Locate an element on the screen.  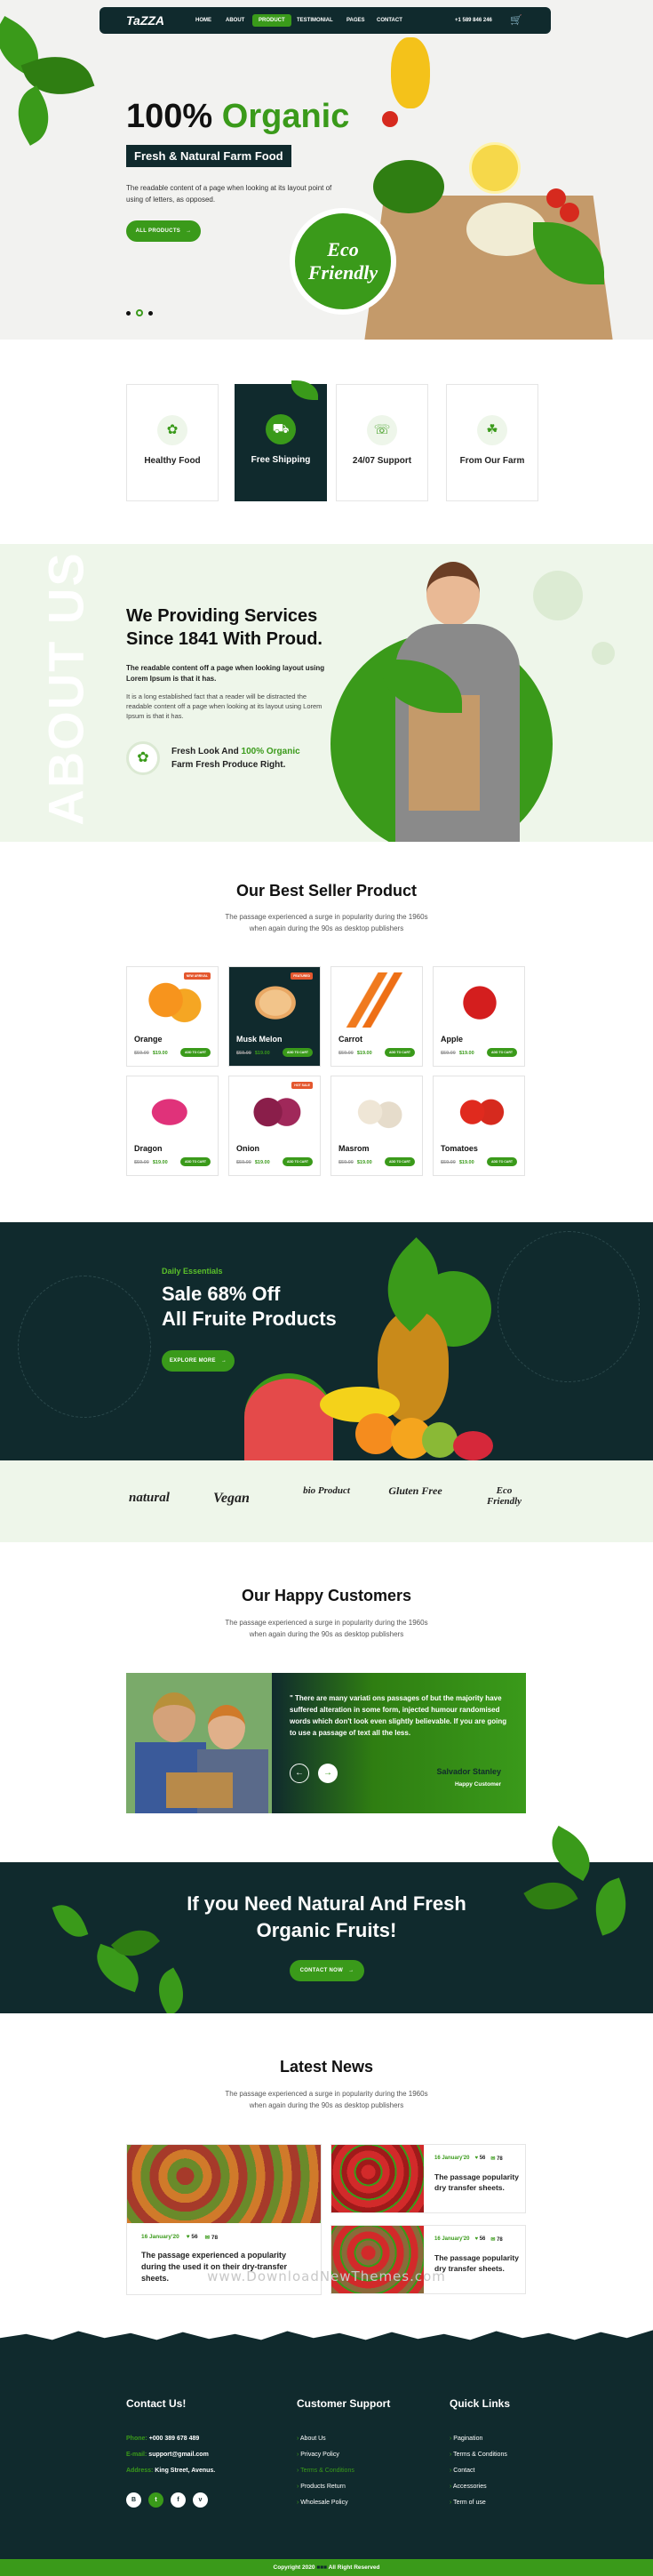
product-card: NEW ARRIVAL Orange $59.00 $19.00 ADD TO CART is located at coordinates (172, 1016).